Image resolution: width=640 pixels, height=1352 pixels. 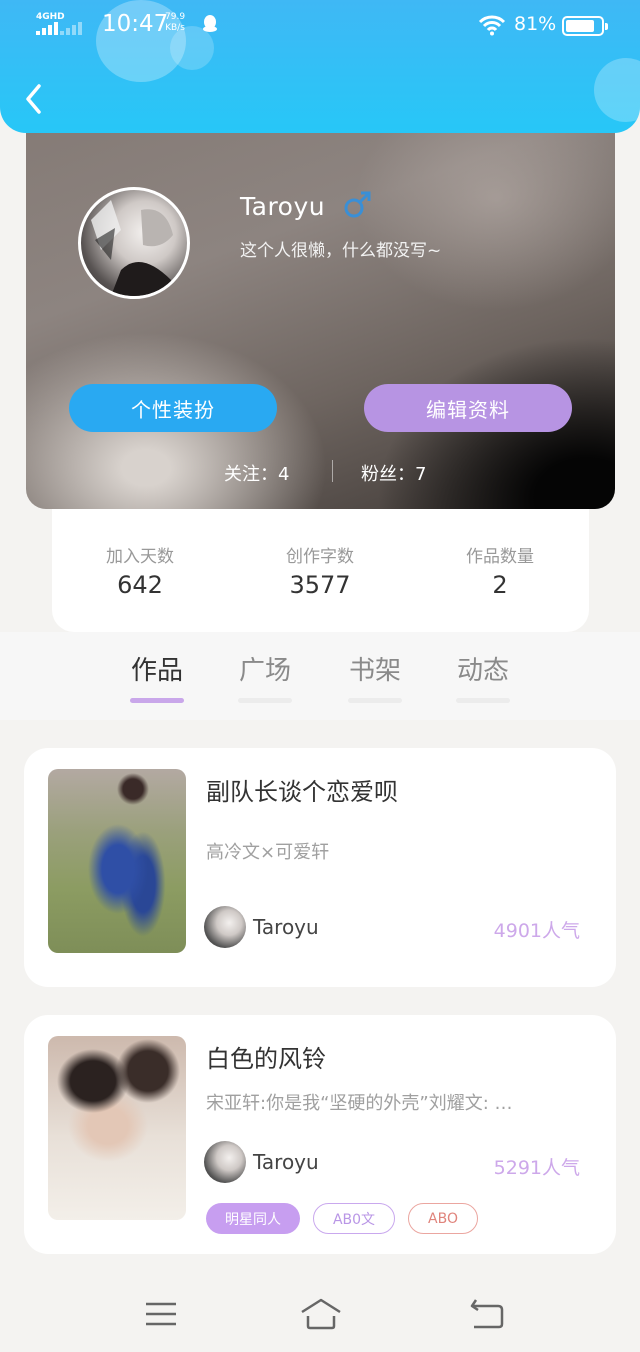 I want to click on system-back-icon, so click(x=488, y=1314).